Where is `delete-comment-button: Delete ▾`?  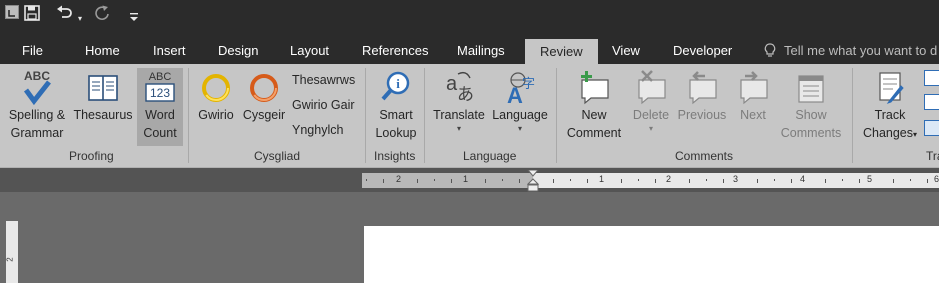
delete-comment-button: Delete ▾ is located at coordinates (651, 101).